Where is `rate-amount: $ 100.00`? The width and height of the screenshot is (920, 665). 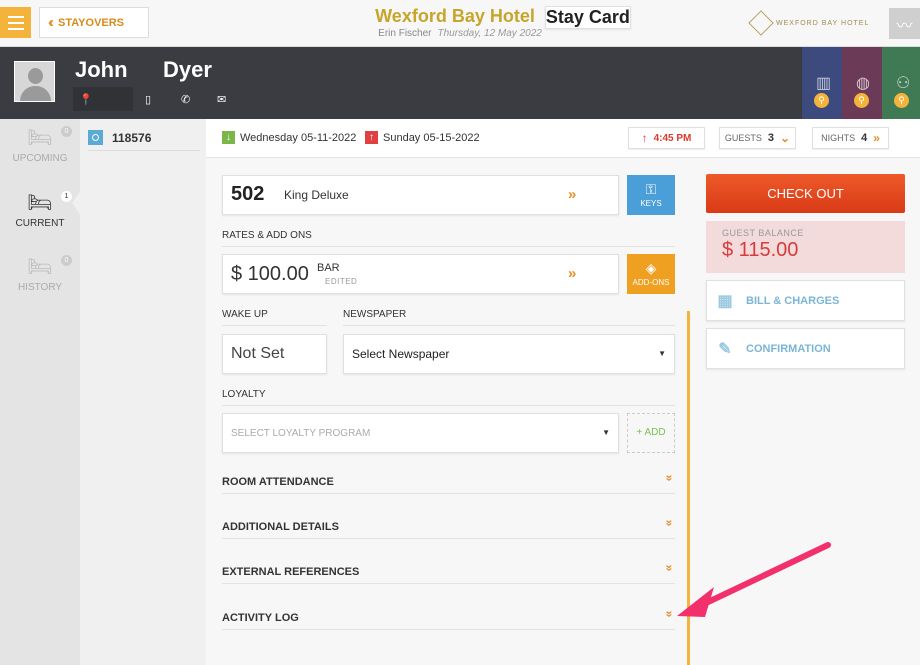 rate-amount: $ 100.00 is located at coordinates (270, 274).